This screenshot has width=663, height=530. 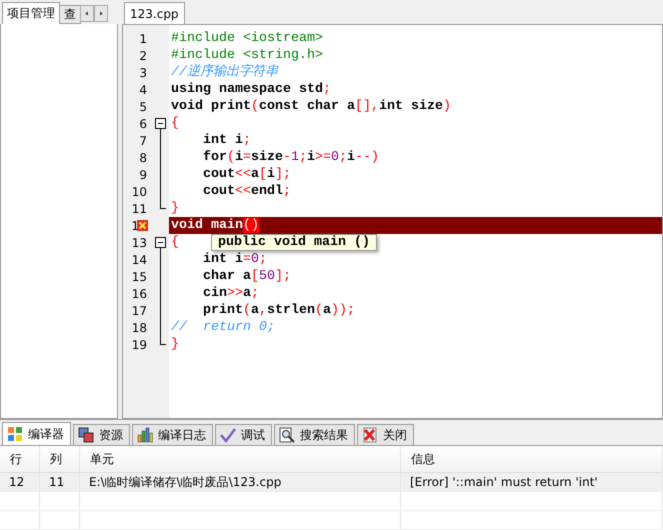 What do you see at coordinates (172, 434) in the screenshot?
I see `output-tab: 编译日志` at bounding box center [172, 434].